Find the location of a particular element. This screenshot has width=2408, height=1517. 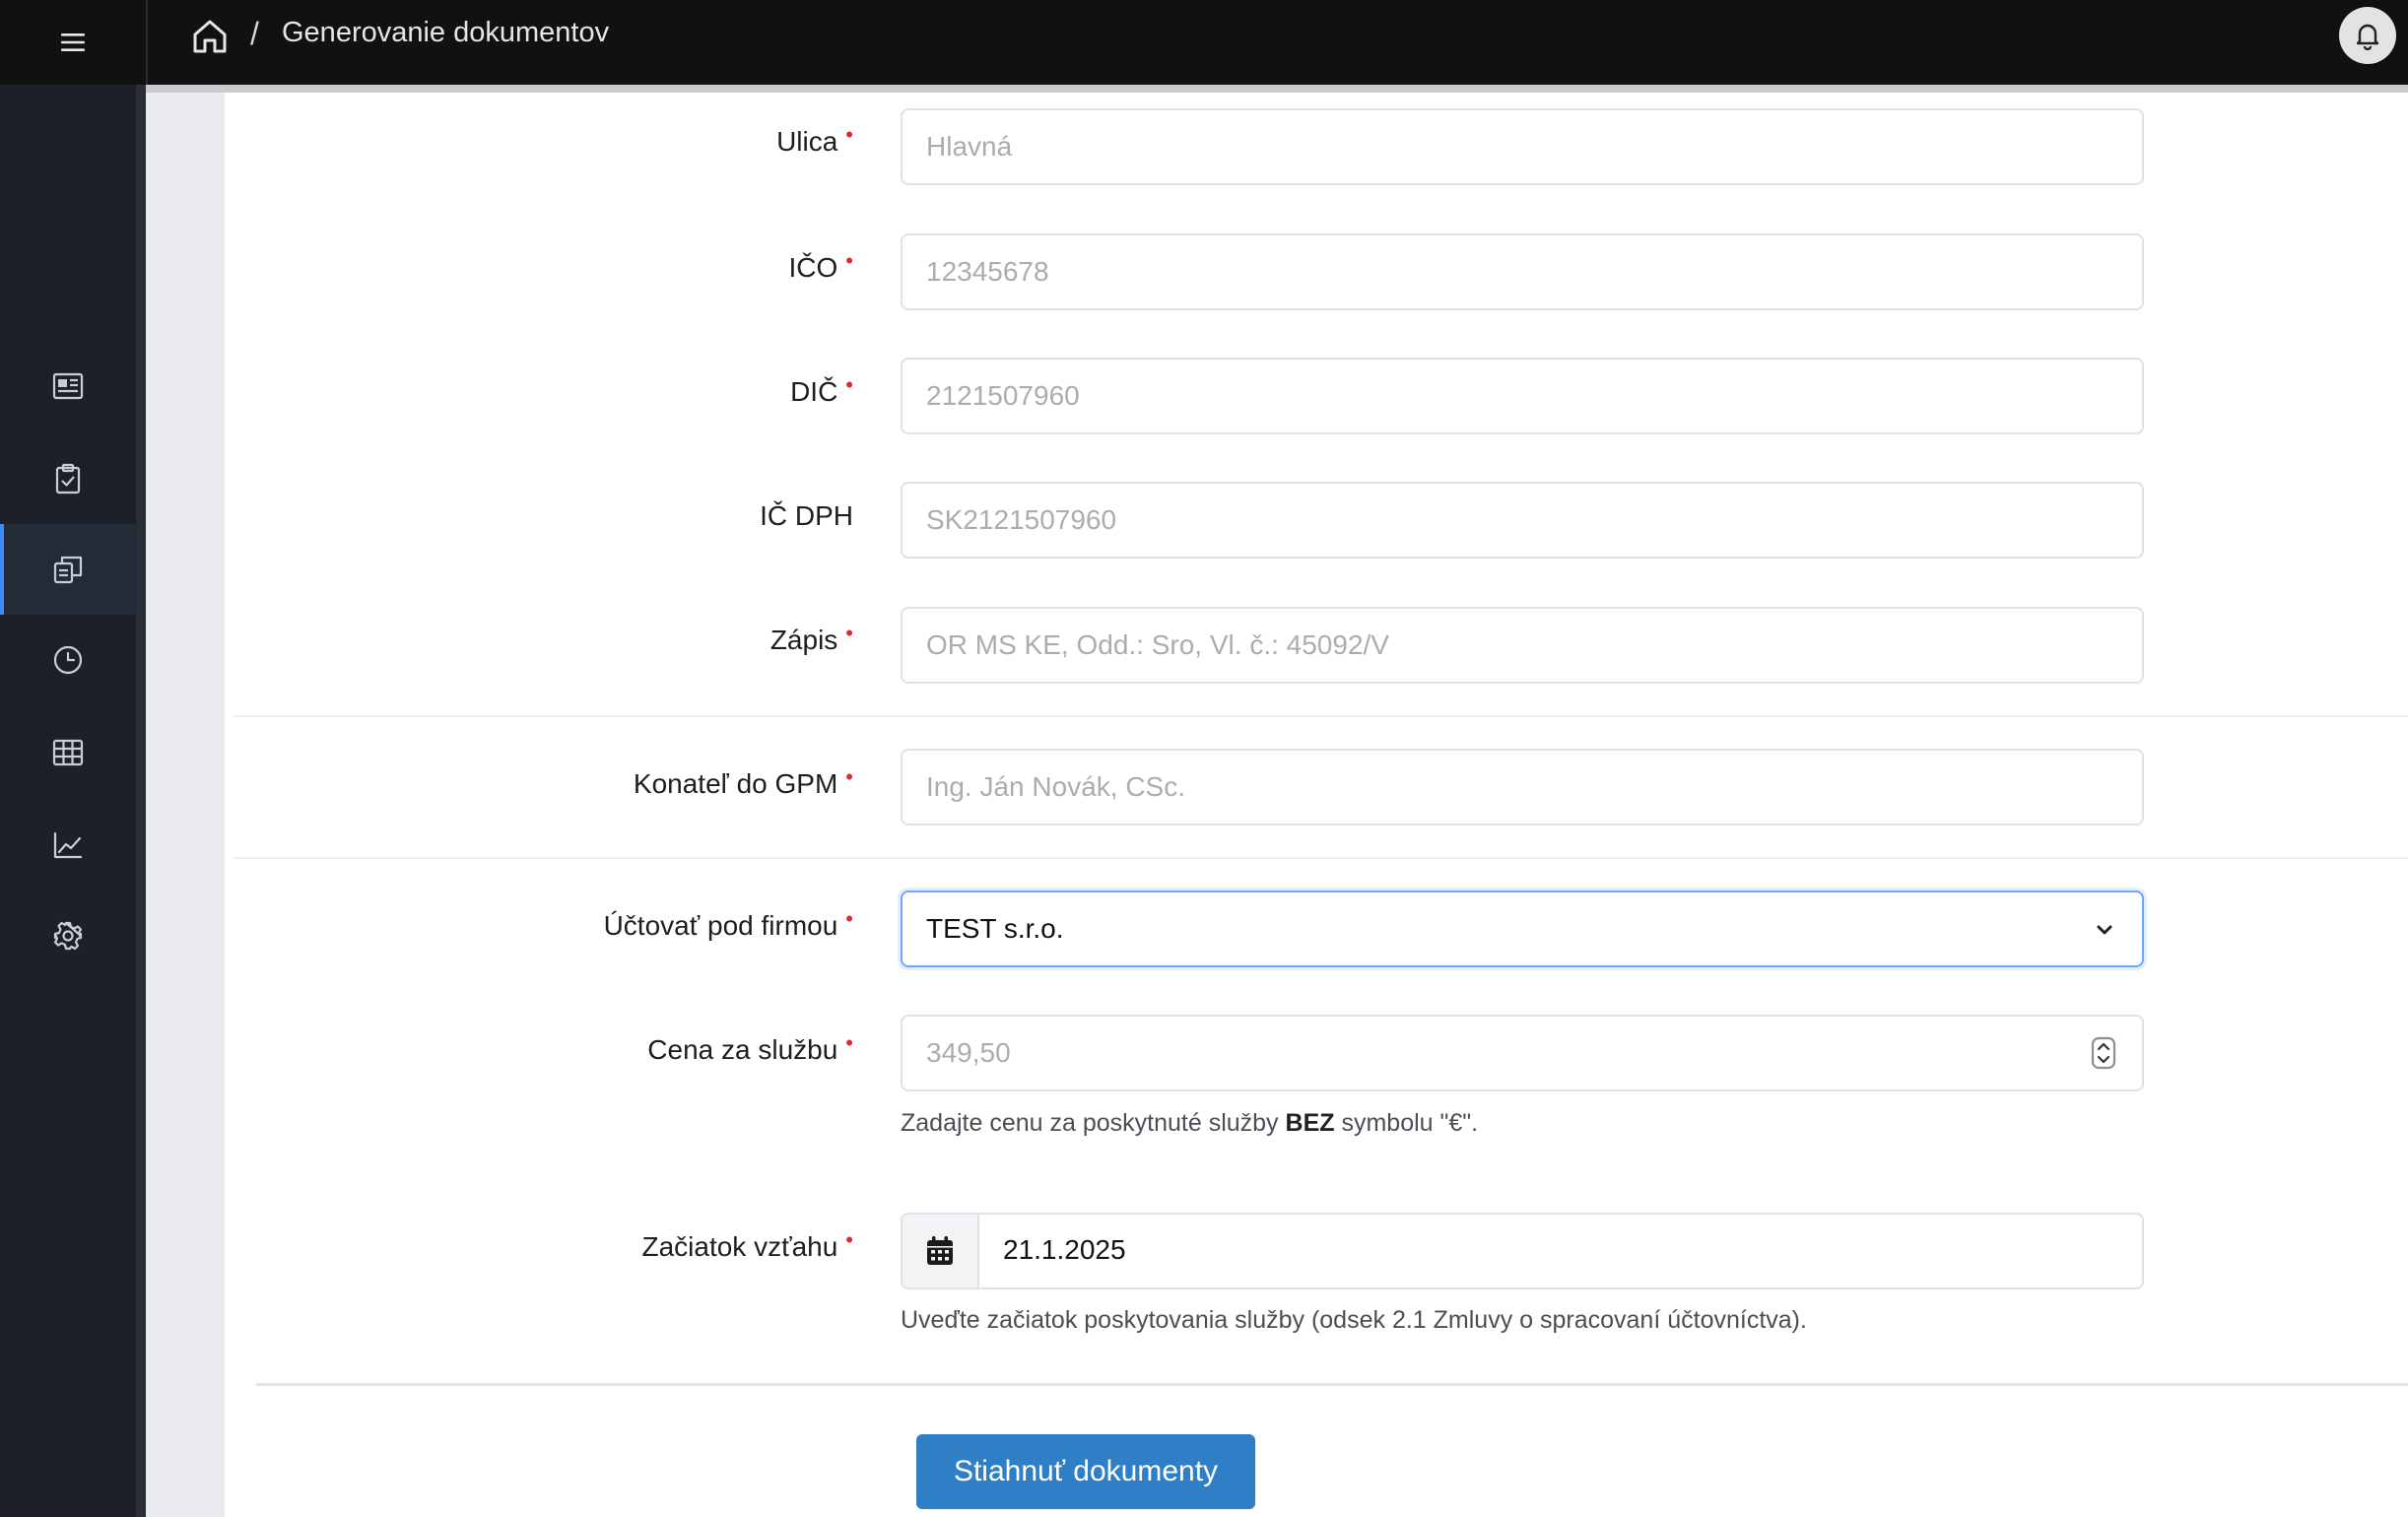

sidebar-item-table is located at coordinates (68, 752).